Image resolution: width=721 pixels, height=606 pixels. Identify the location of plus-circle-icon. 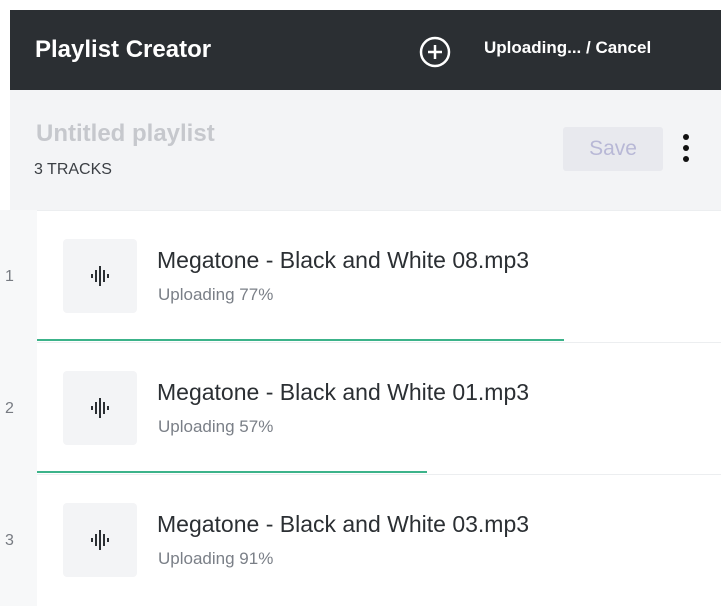
(435, 52).